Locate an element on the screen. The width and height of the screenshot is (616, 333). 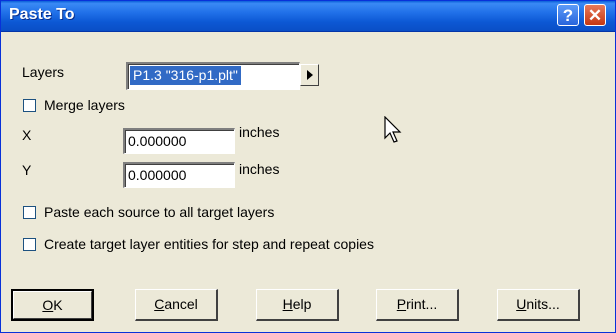
paste-all-label: Paste each source to all target layers is located at coordinates (159, 212).